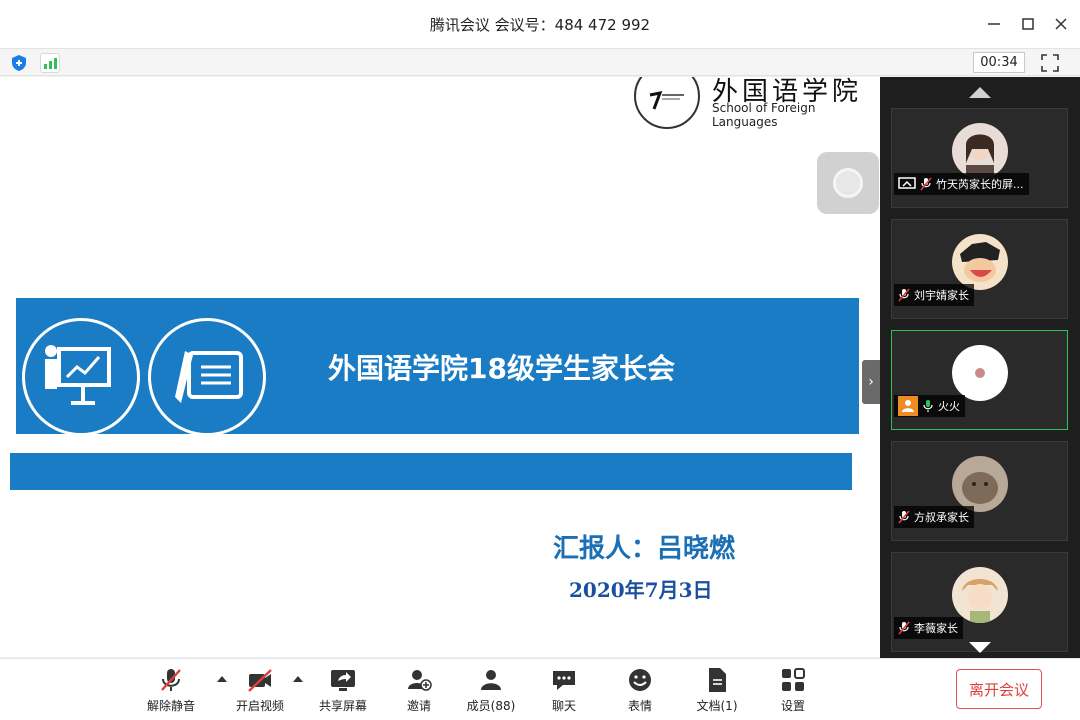 This screenshot has height=720, width=1080. I want to click on share-screen-button: 共享屏幕, so click(343, 692).